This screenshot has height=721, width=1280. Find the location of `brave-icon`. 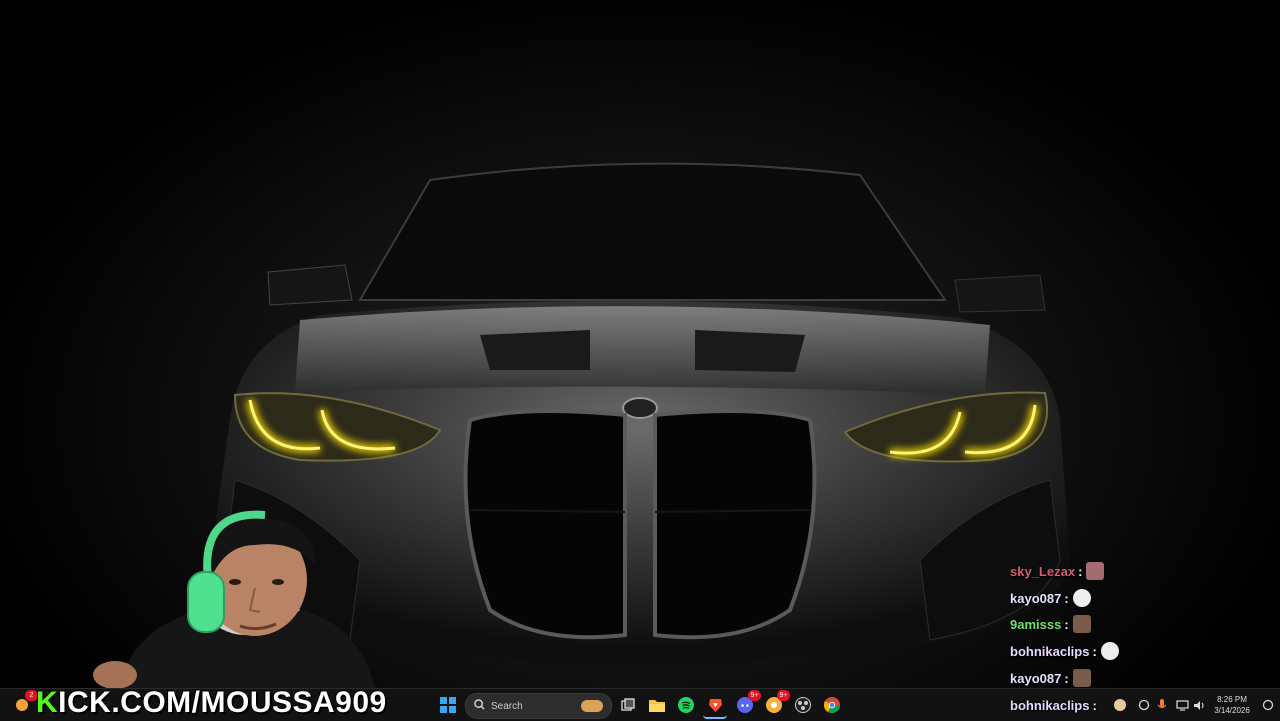

brave-icon is located at coordinates (715, 706).